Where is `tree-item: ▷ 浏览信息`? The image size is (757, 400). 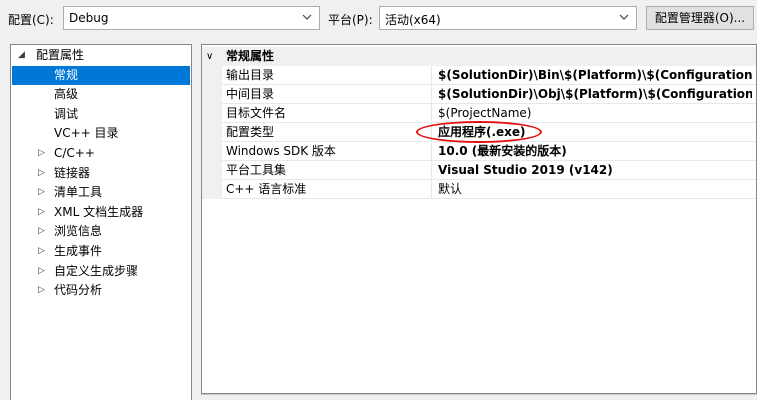 tree-item: ▷ 浏览信息 is located at coordinates (101, 231).